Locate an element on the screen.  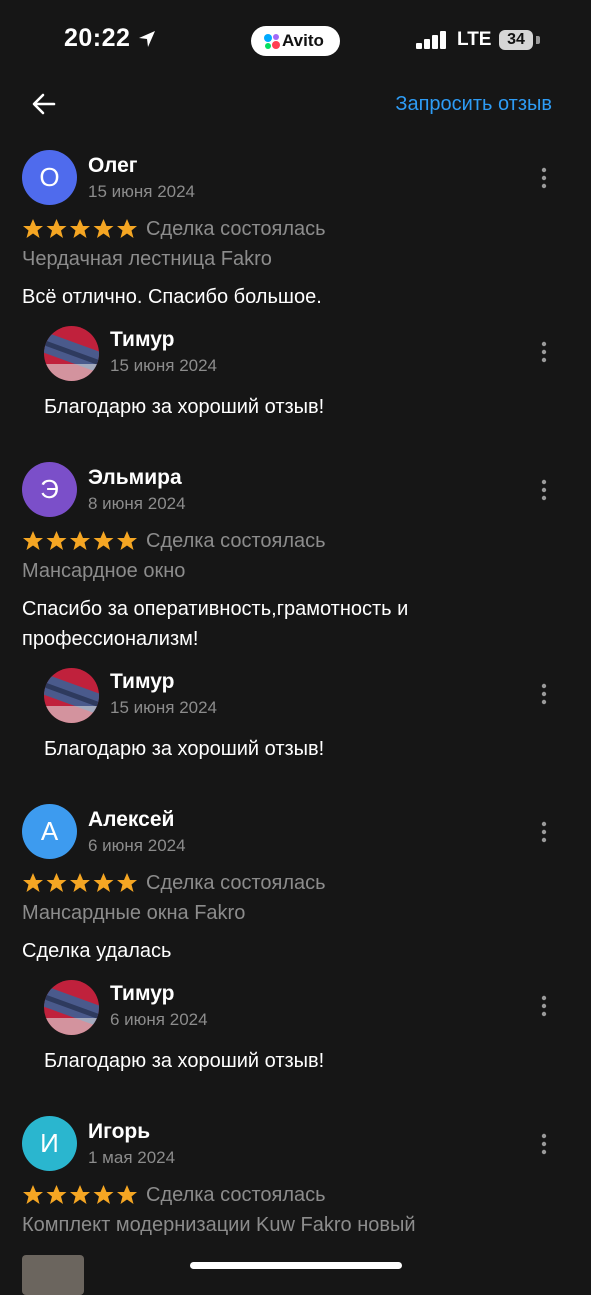
reviewer-name: Олег is located at coordinates (113, 166).